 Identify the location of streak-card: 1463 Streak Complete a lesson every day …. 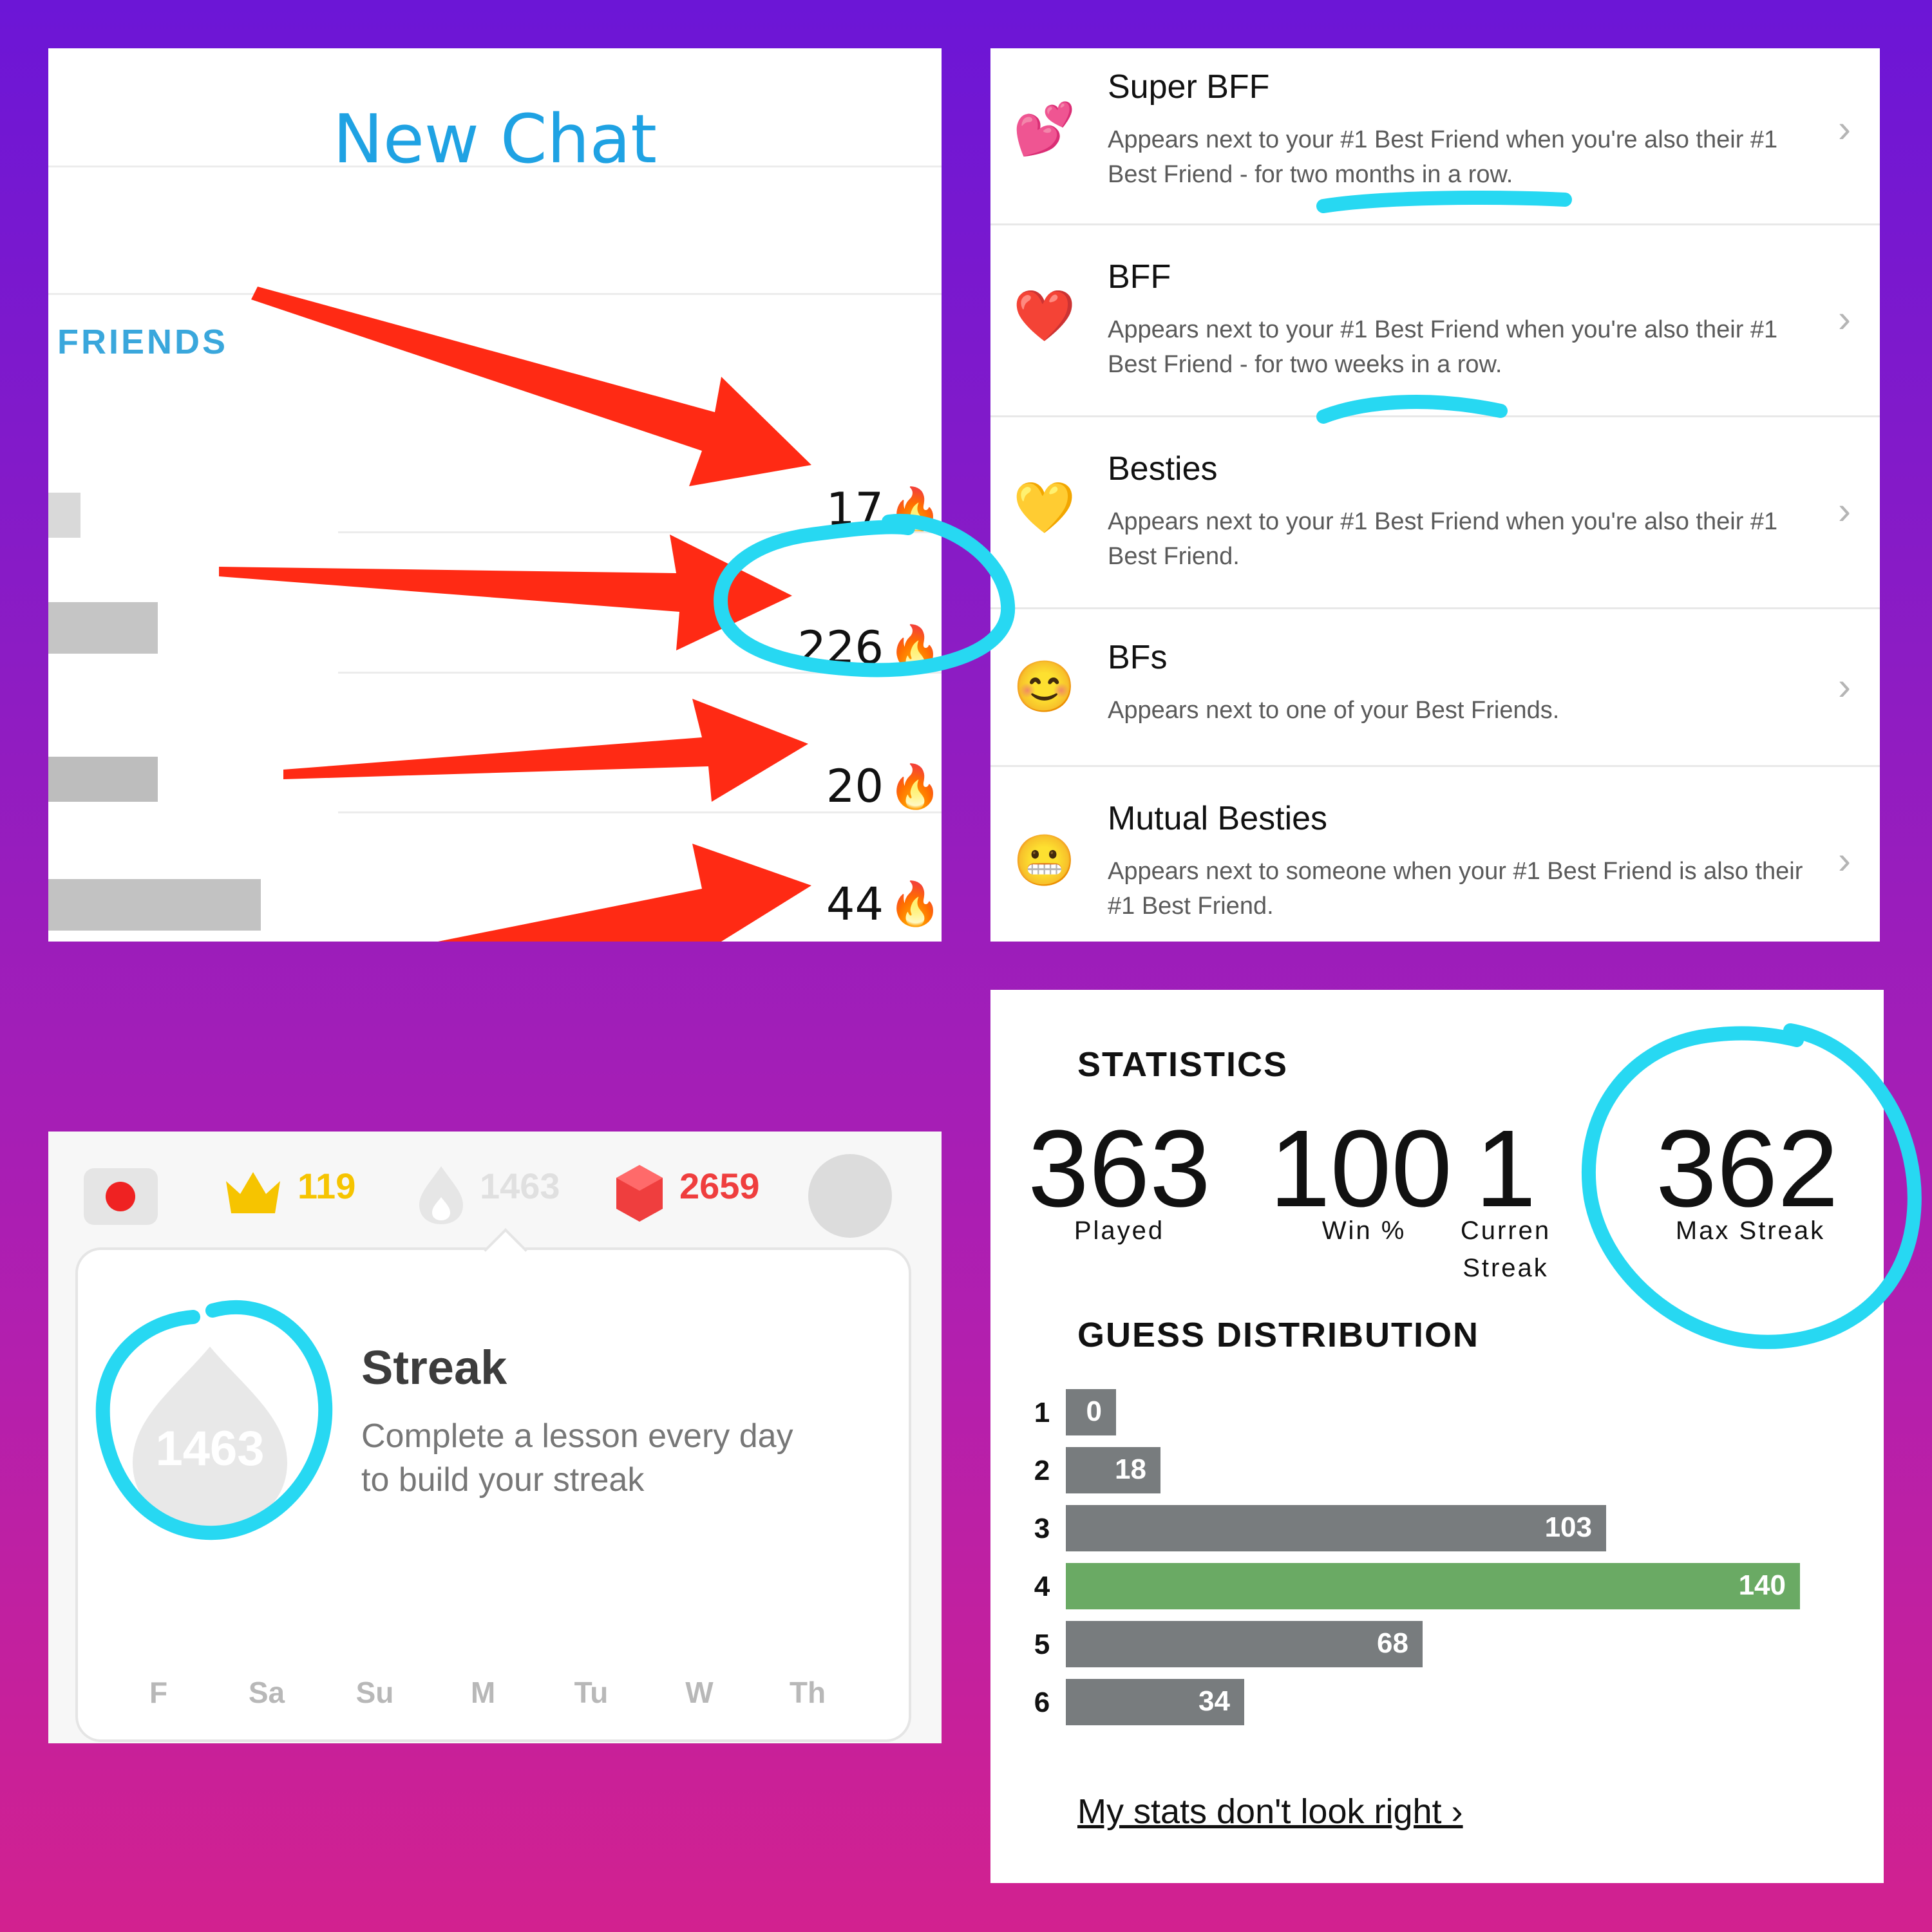
(493, 1485).